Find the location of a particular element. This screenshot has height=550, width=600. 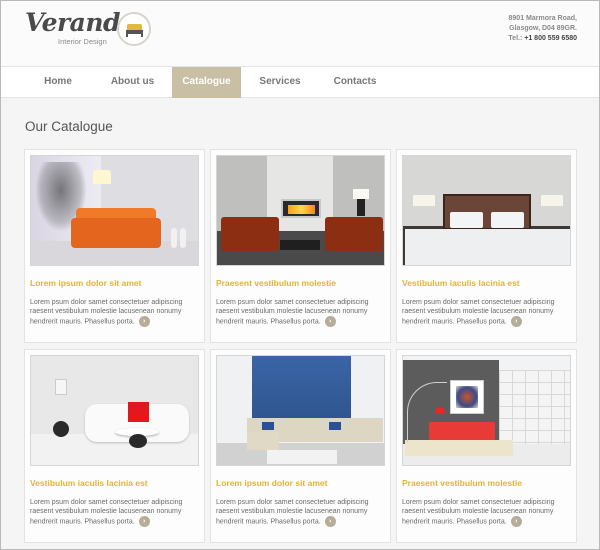

image-fireplace is located at coordinates (301, 208).